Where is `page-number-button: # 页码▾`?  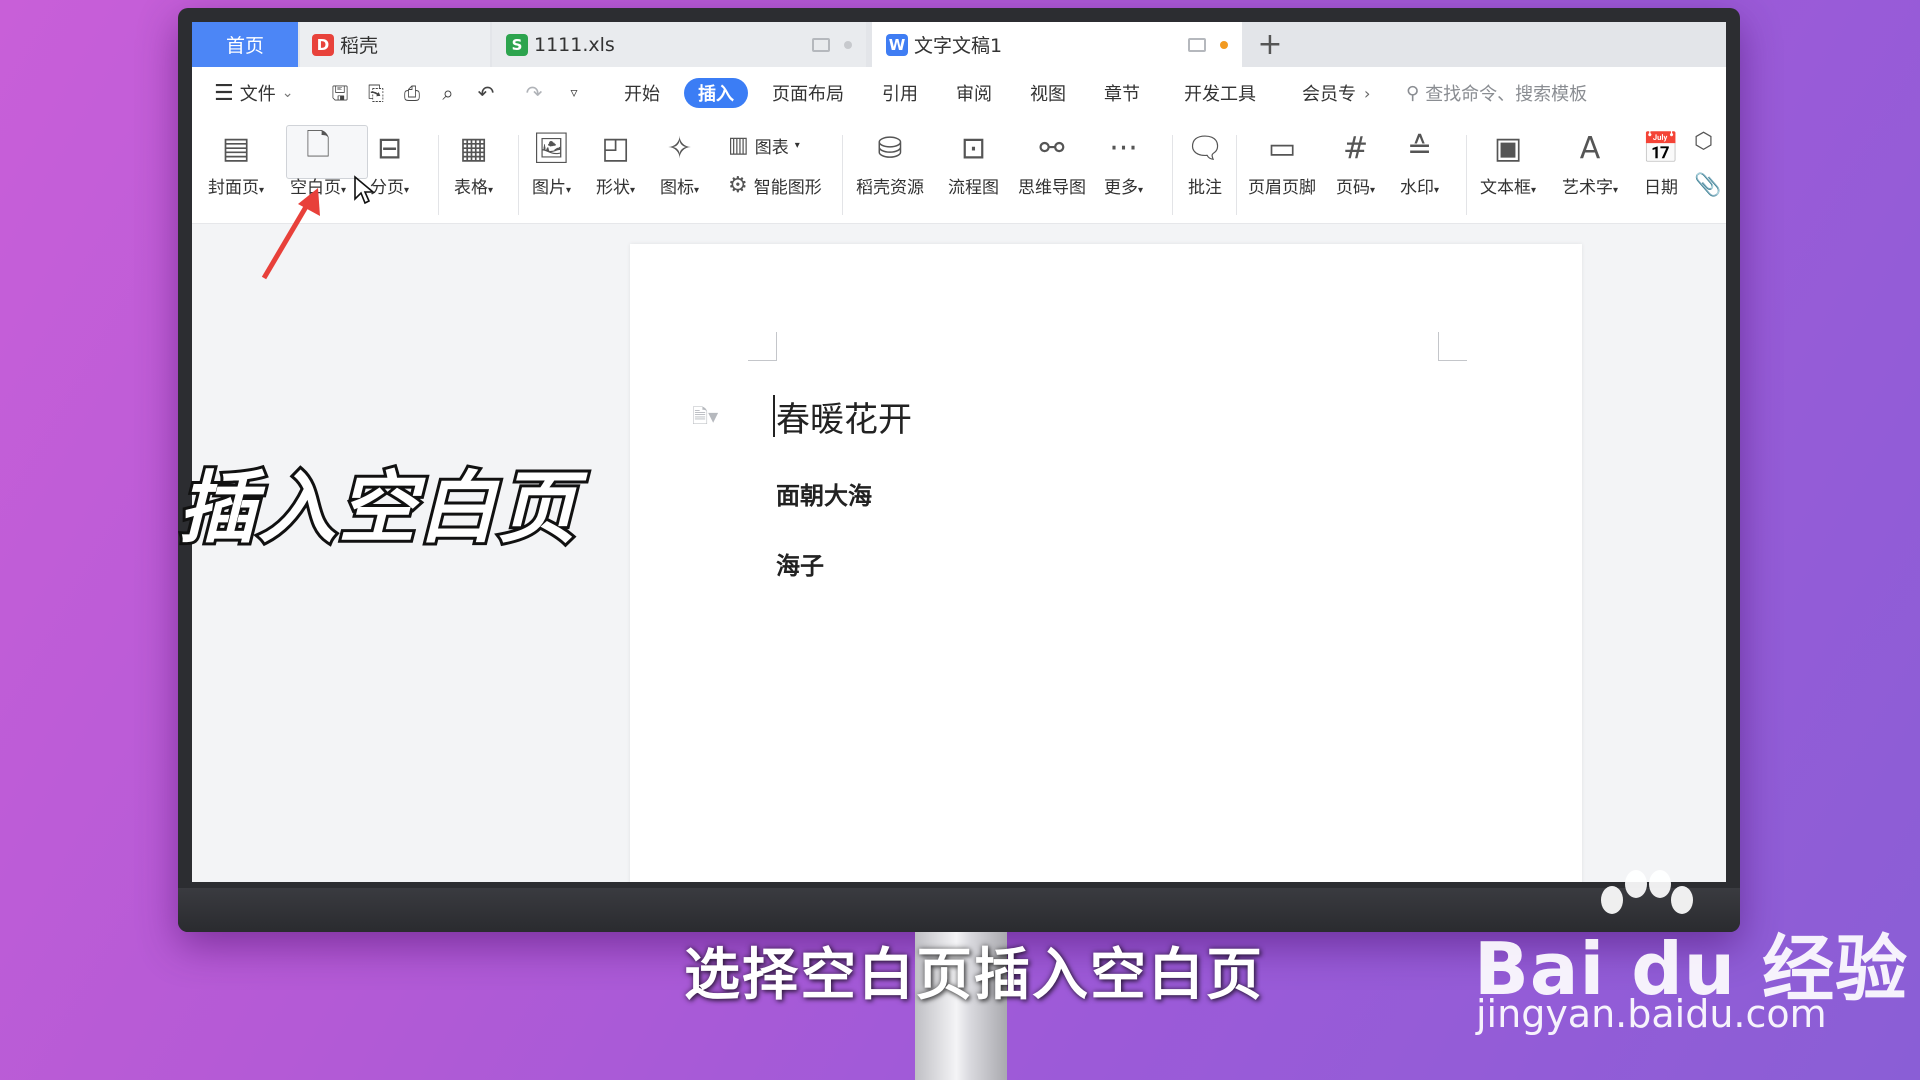
page-number-button: # 页码▾ is located at coordinates (1356, 164).